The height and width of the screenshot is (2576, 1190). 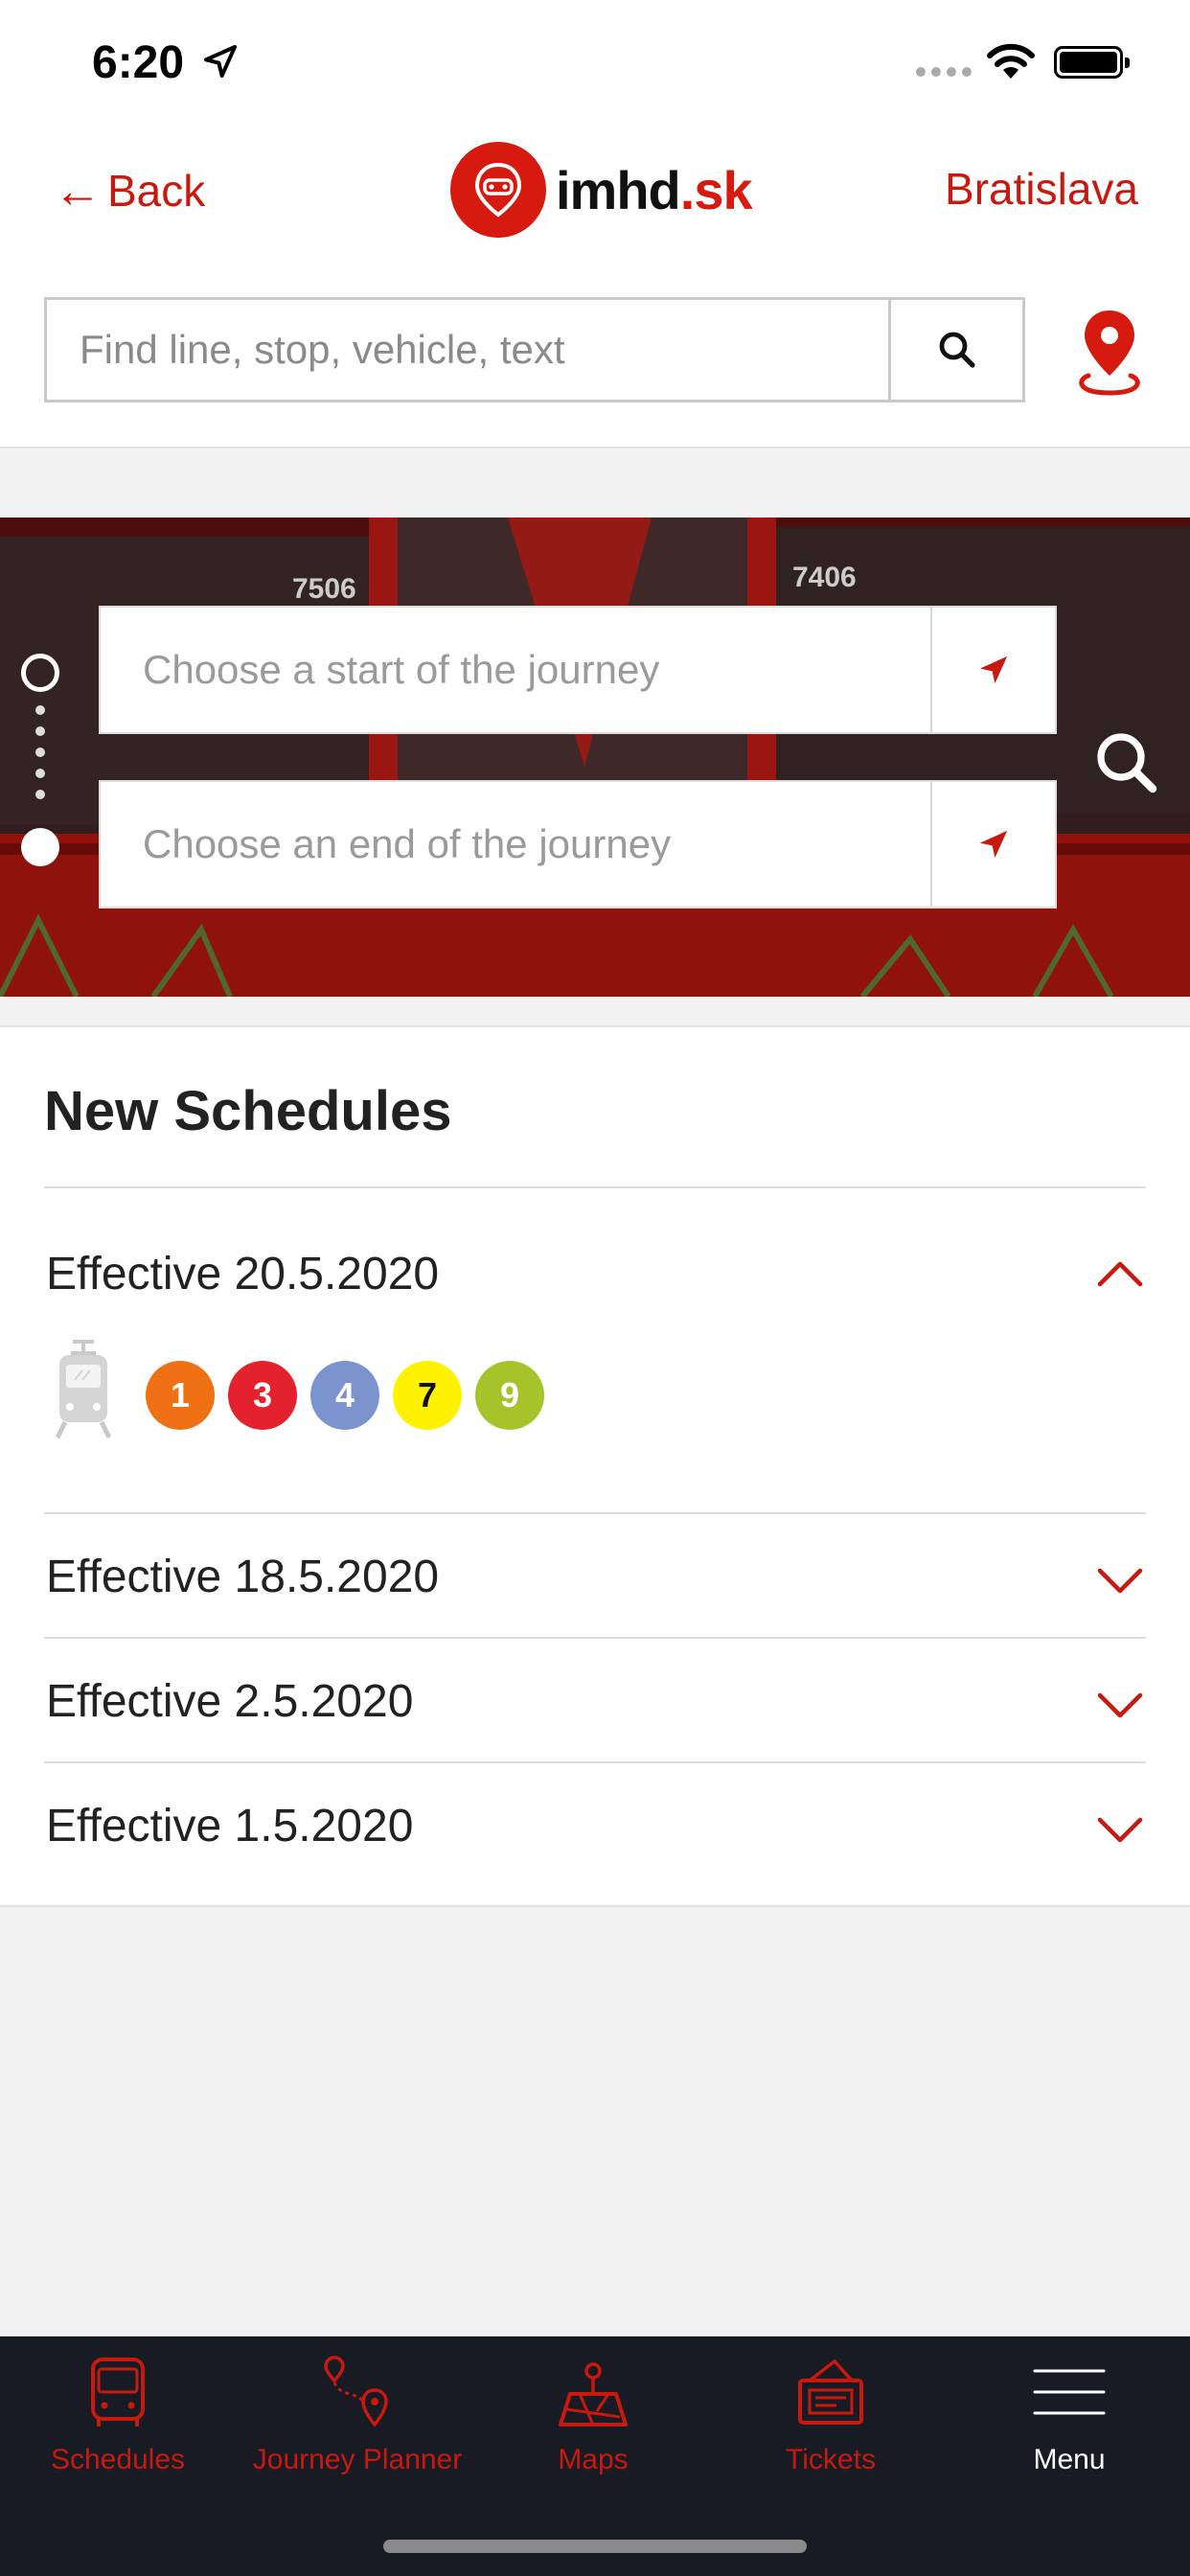 What do you see at coordinates (595, 286) in the screenshot?
I see `app-header: ← Back imhd.sk Bratislava` at bounding box center [595, 286].